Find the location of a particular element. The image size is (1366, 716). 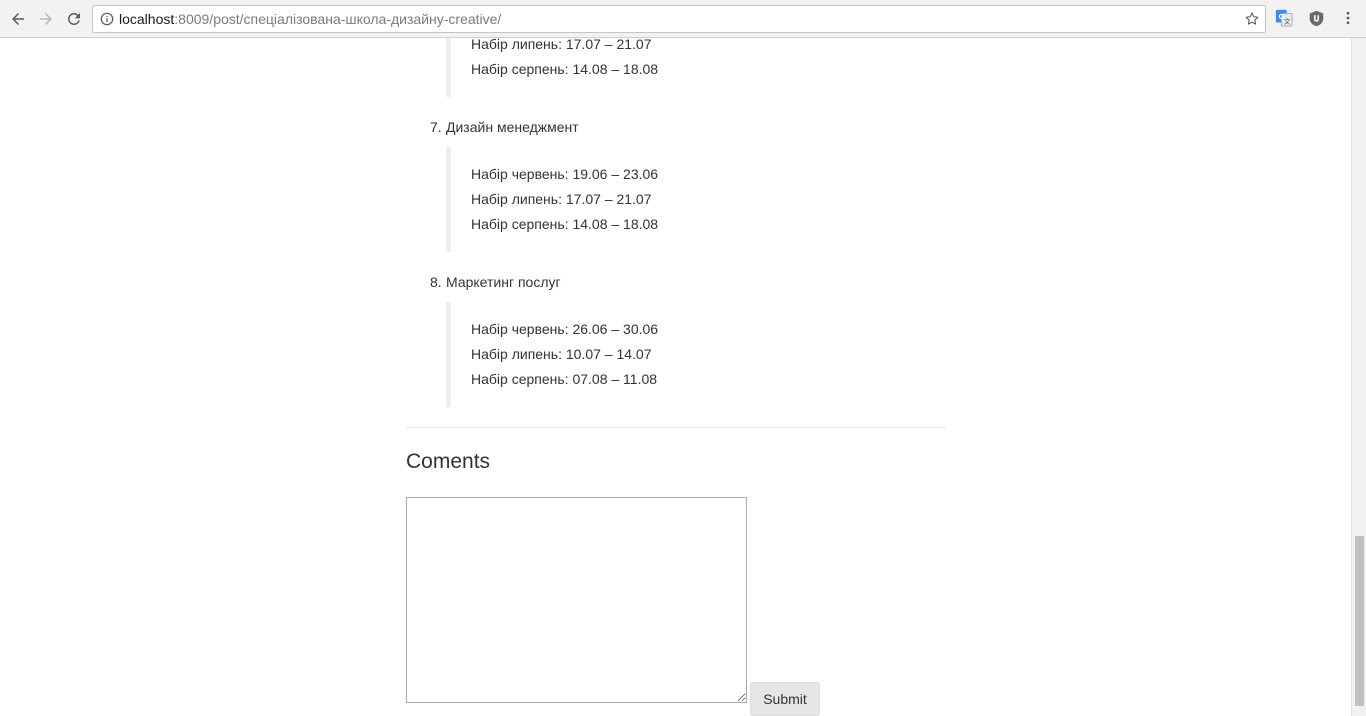

svg-text: 文 is located at coordinates (1287, 20).